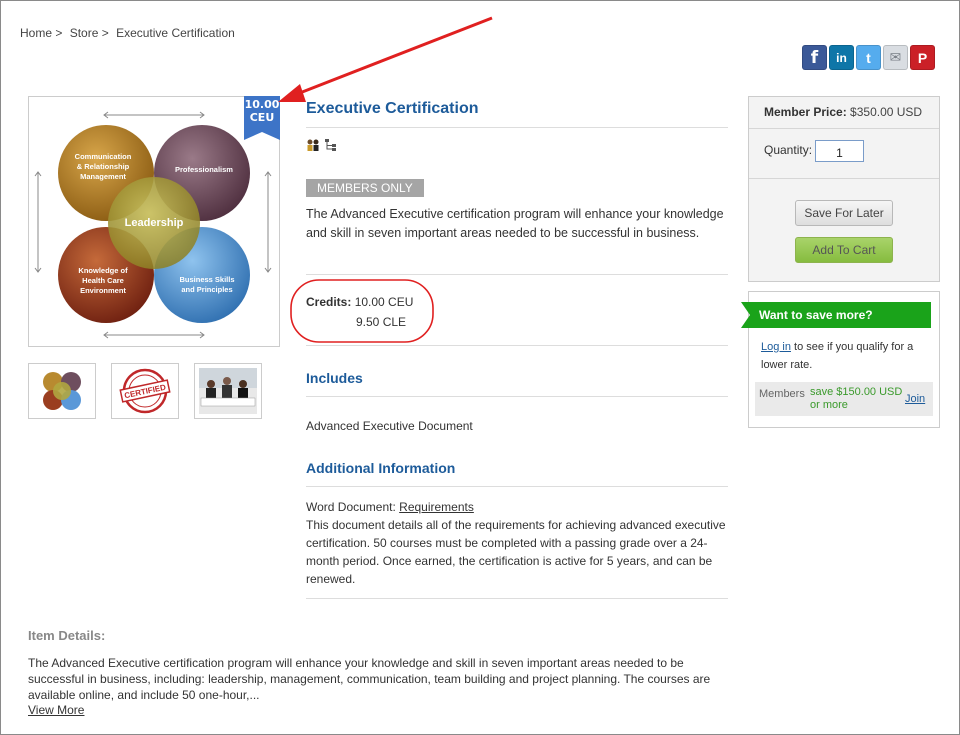  Describe the element at coordinates (67, 635) in the screenshot. I see `item-details-heading: Item Details:` at that location.